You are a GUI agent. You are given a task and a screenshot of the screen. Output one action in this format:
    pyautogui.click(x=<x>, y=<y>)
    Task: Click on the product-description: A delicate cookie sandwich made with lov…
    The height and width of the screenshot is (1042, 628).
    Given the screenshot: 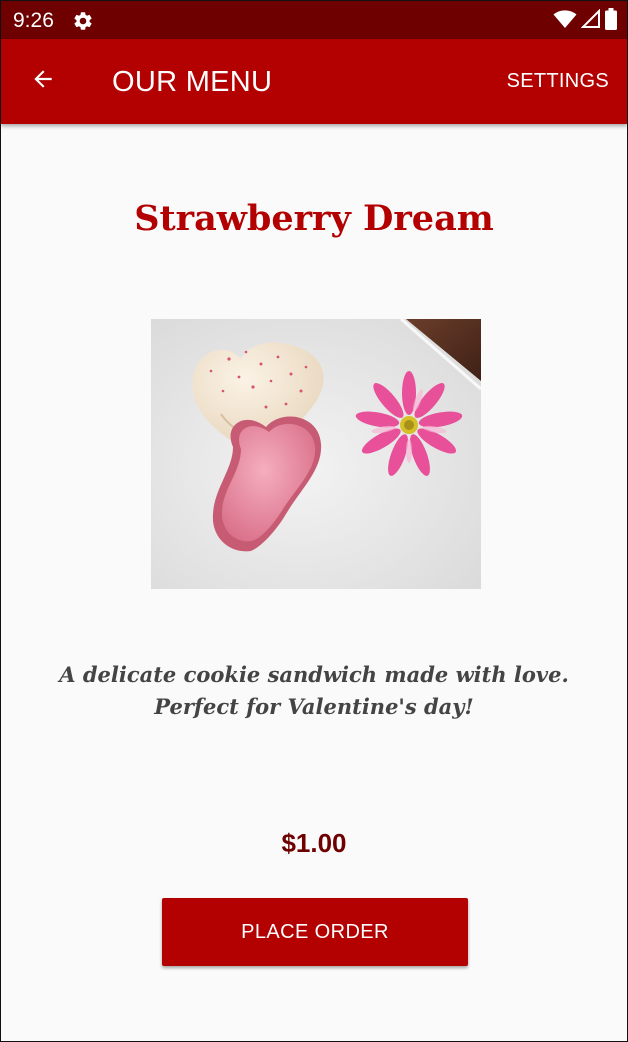 What is the action you would take?
    pyautogui.click(x=314, y=691)
    